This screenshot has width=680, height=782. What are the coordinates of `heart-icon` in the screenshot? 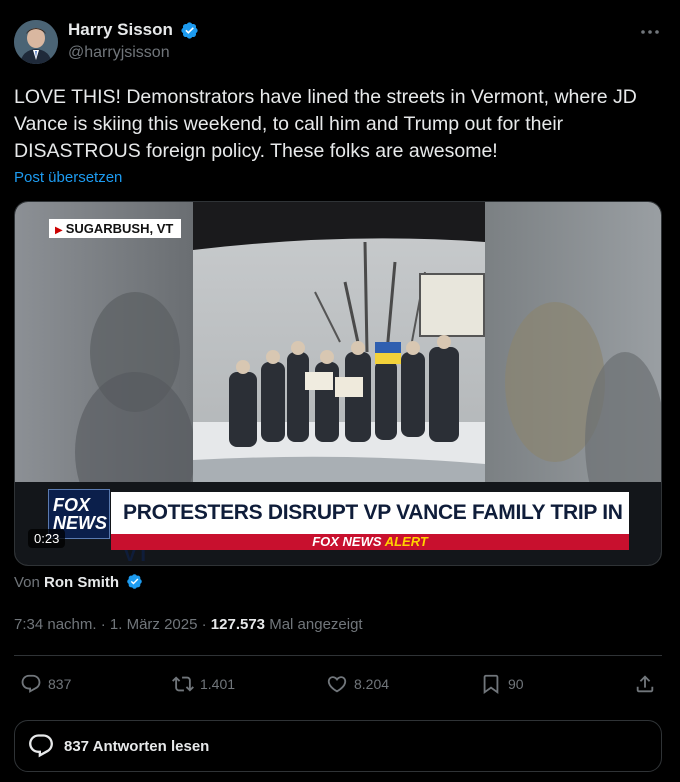 It's located at (337, 684).